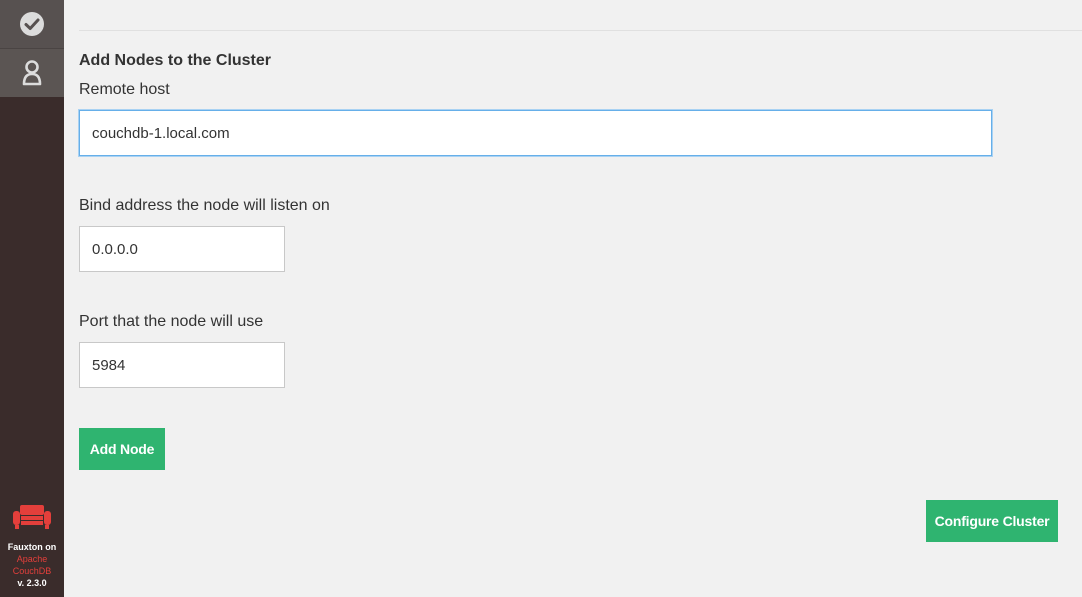 The height and width of the screenshot is (597, 1082). Describe the element at coordinates (32, 298) in the screenshot. I see `sidebar: Fauxton on Apache CouchDB v. 2.3.0` at that location.